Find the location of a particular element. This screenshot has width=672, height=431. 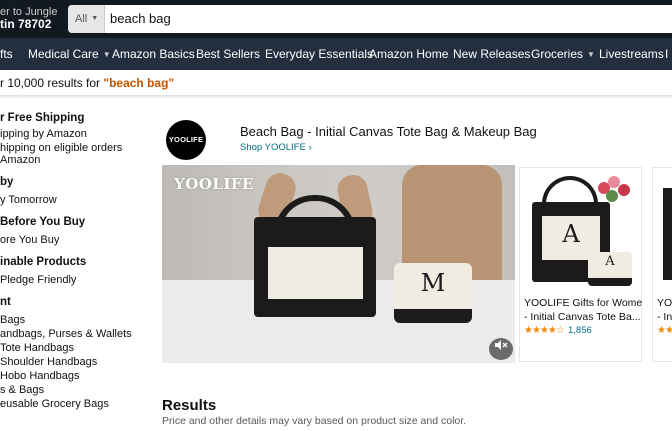

nav-label: fts is located at coordinates (6, 54).